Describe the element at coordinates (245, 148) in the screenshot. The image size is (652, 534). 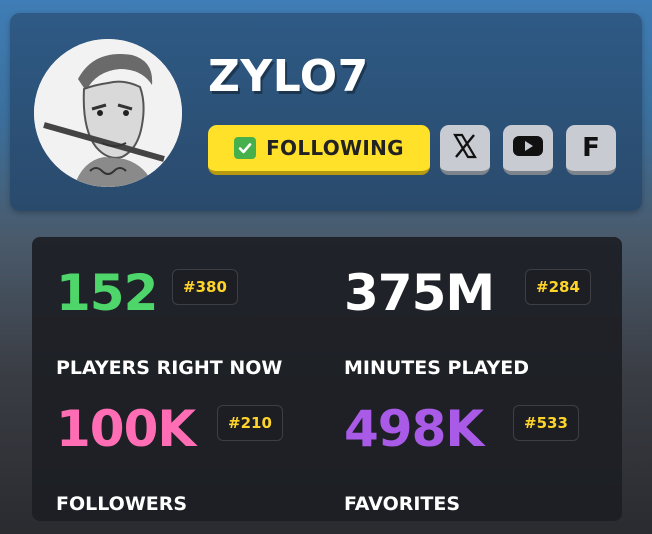
I see `check-icon` at that location.